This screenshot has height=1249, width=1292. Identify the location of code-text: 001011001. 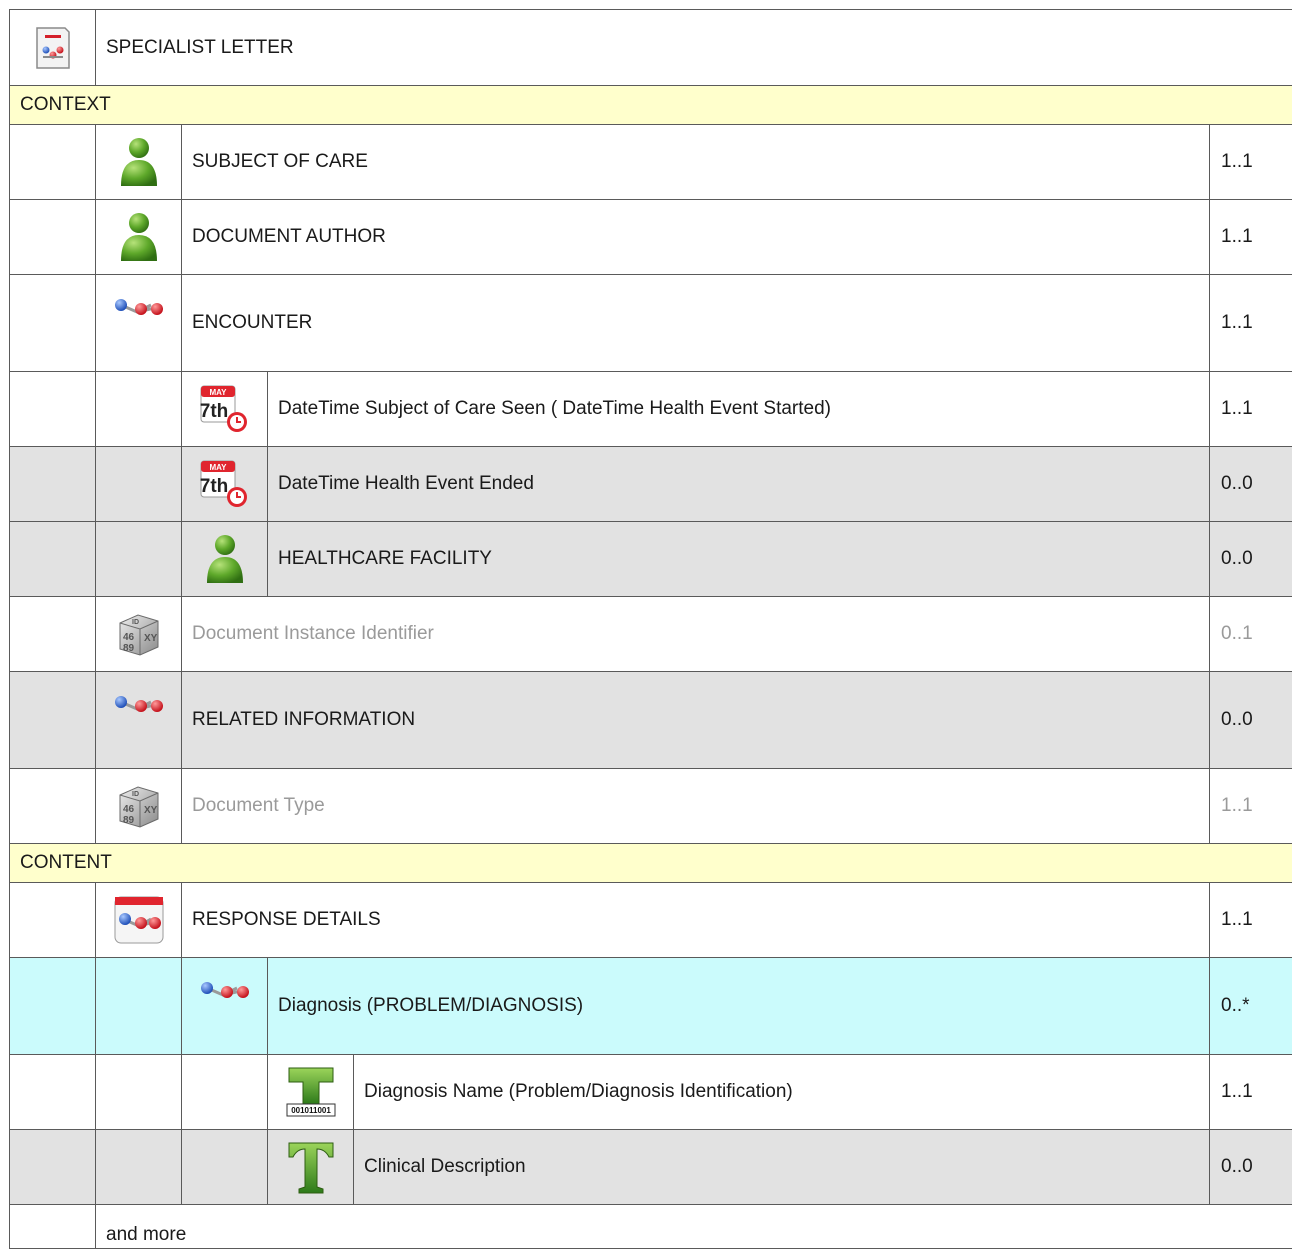
(311, 1110).